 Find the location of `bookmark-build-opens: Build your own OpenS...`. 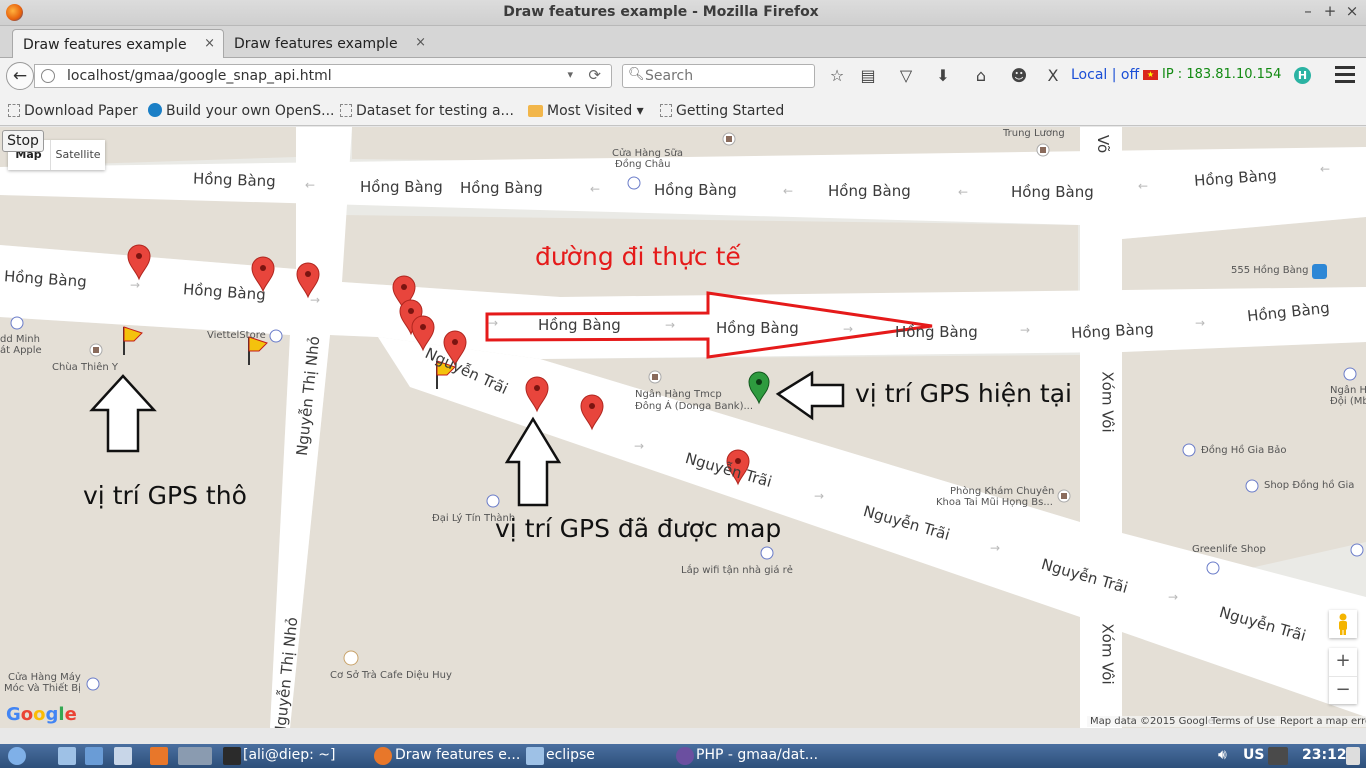

bookmark-build-opens: Build your own OpenS... is located at coordinates (241, 111).